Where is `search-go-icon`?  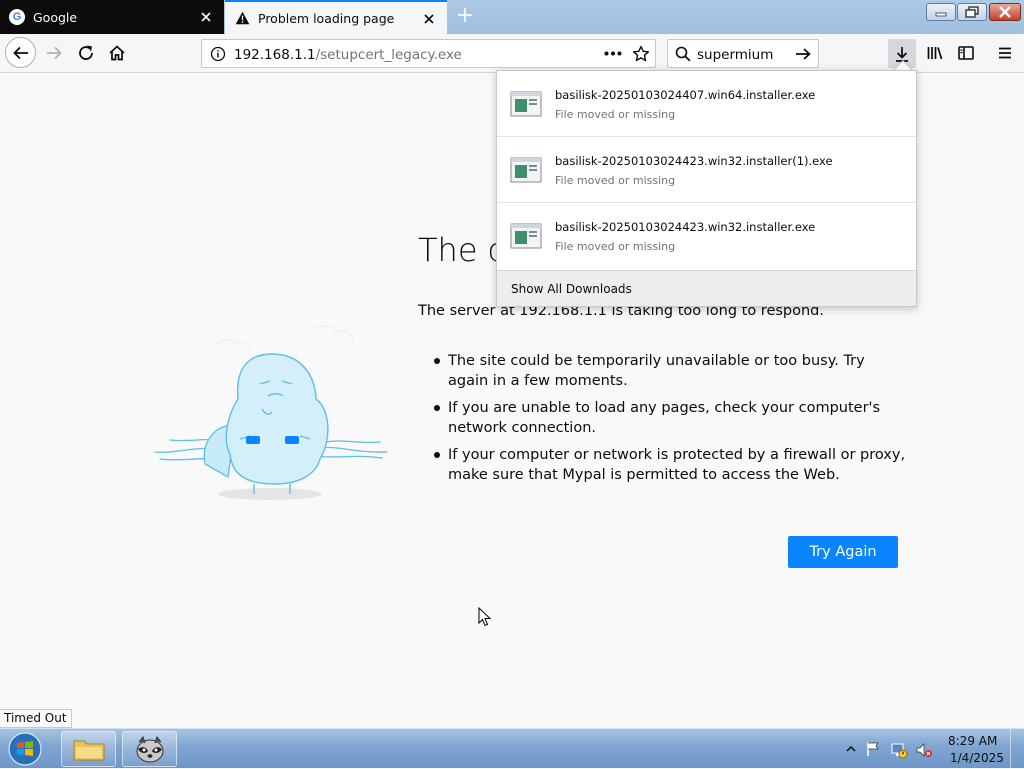
search-go-icon is located at coordinates (803, 54).